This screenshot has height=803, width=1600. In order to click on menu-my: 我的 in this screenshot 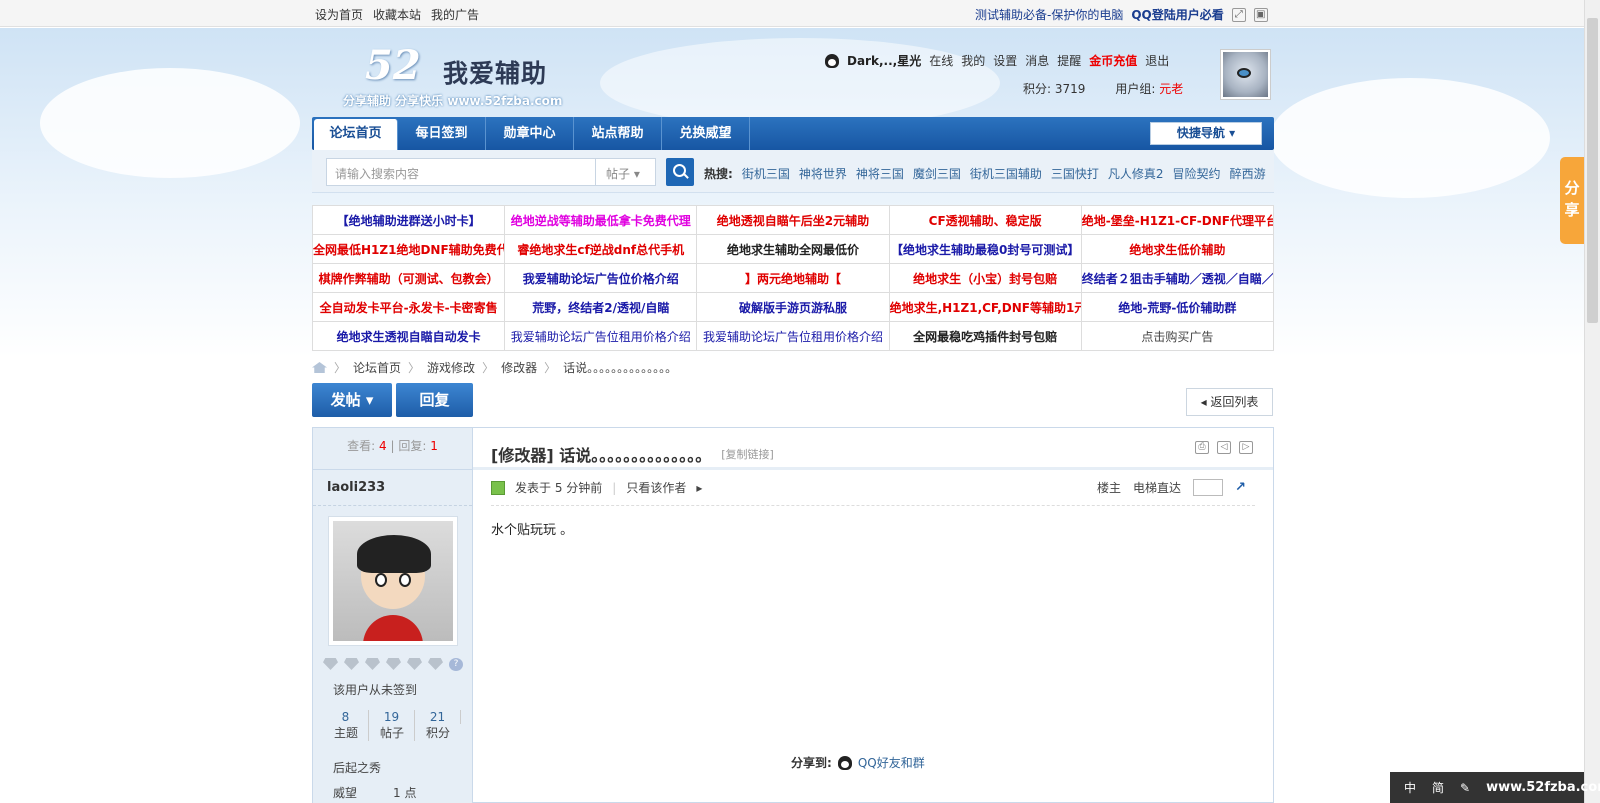, I will do `click(973, 60)`.